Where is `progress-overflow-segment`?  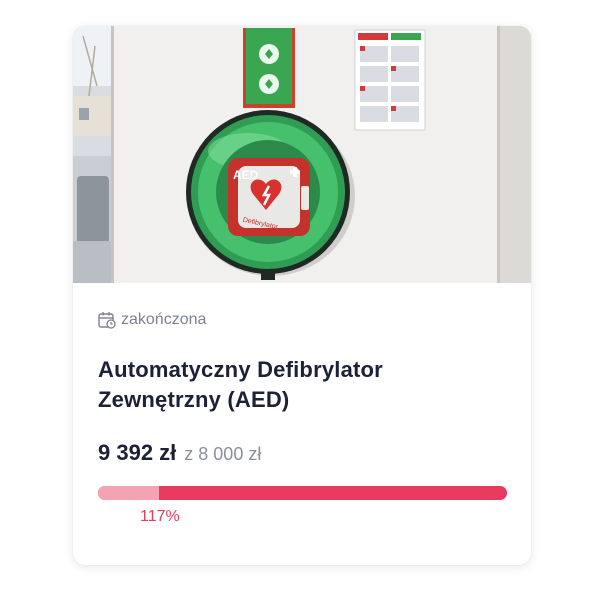
progress-overflow-segment is located at coordinates (128, 493).